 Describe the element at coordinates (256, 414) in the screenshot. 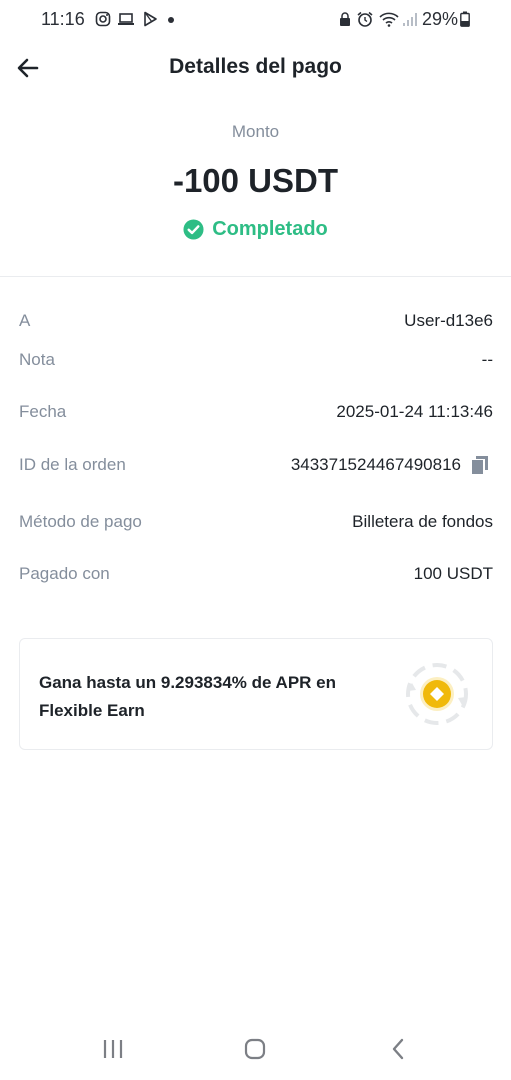

I see `detail-row-date: Fecha 2025-01-24 11:13:46` at that location.